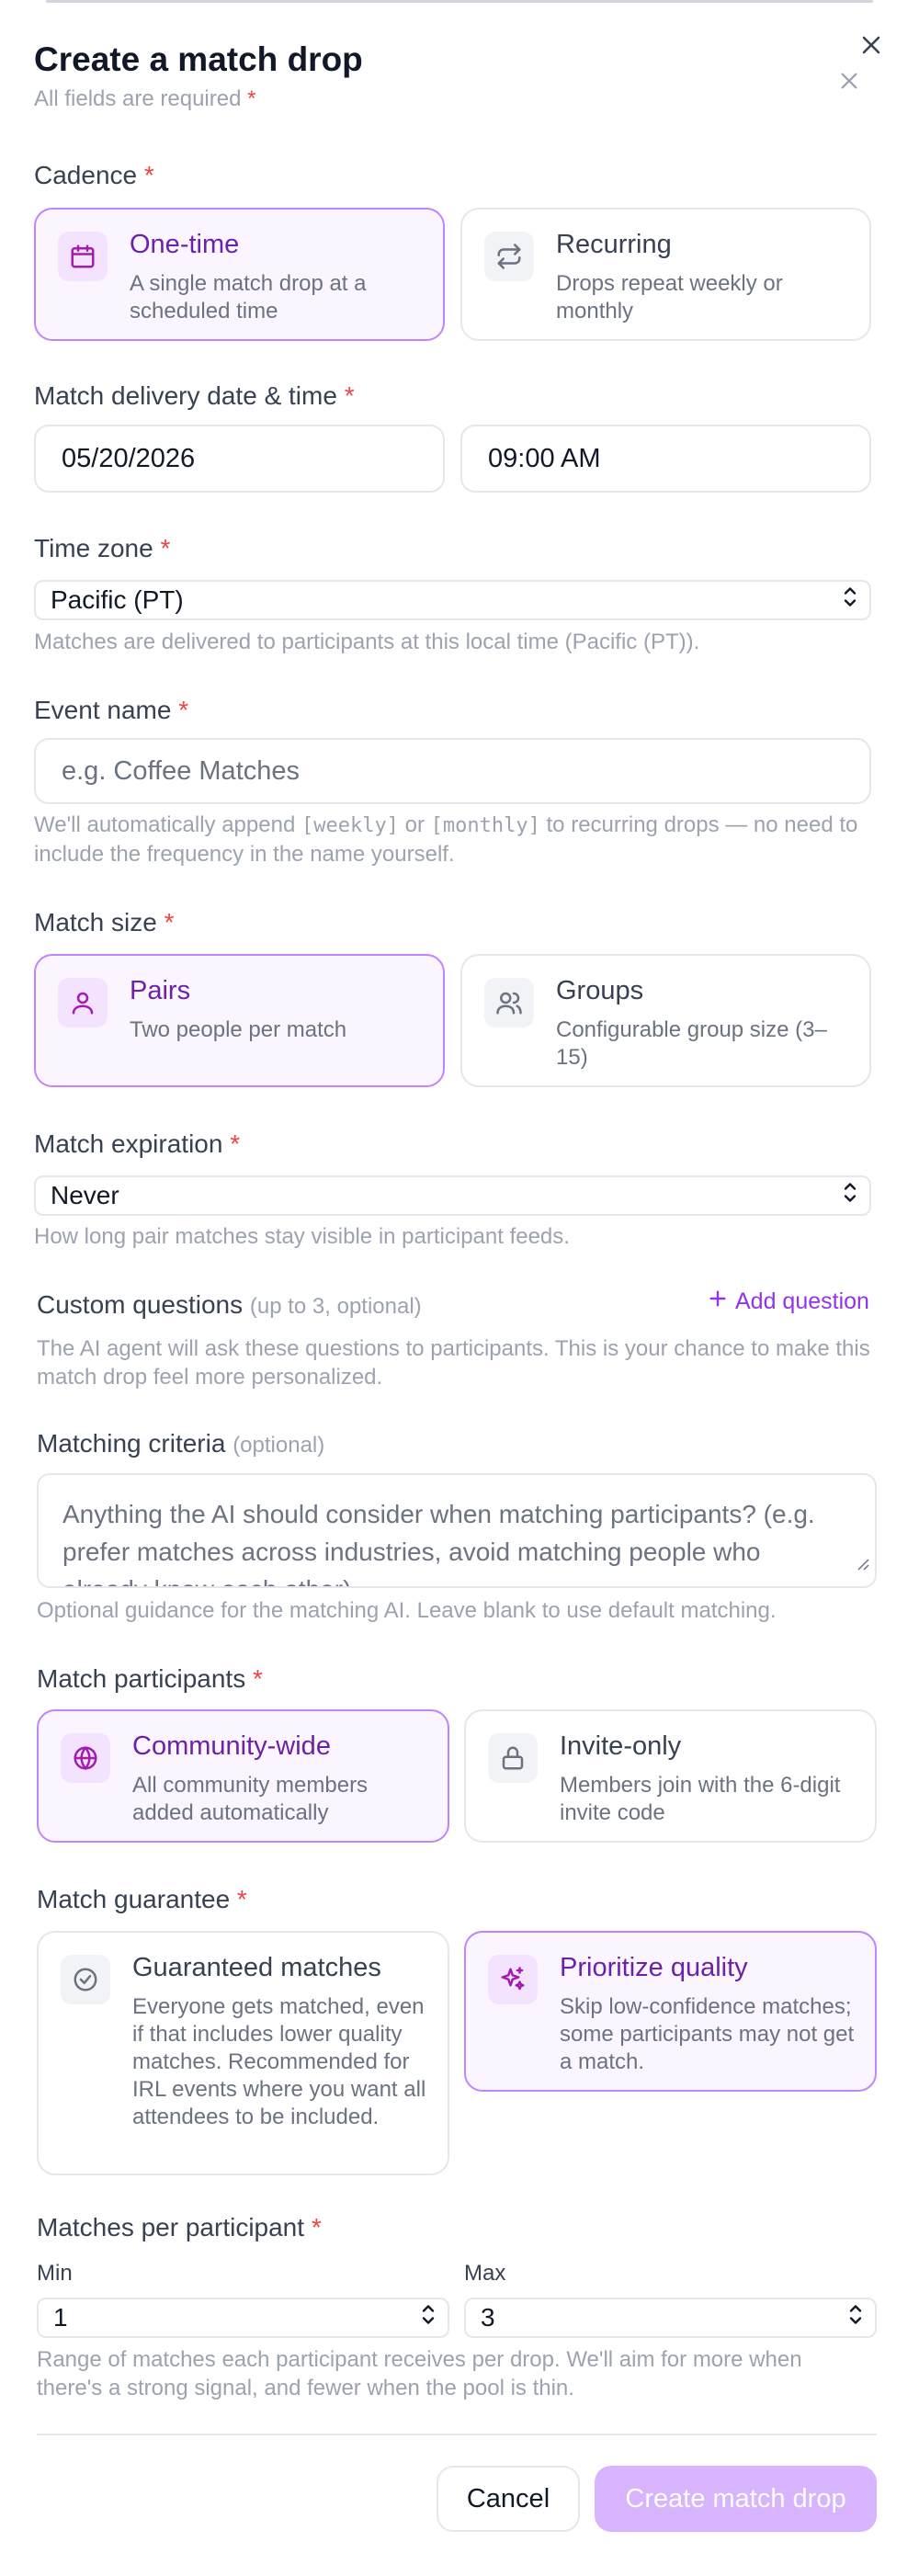 This screenshot has height=2576, width=919. What do you see at coordinates (621, 1746) in the screenshot?
I see `option-title: Invite-only` at bounding box center [621, 1746].